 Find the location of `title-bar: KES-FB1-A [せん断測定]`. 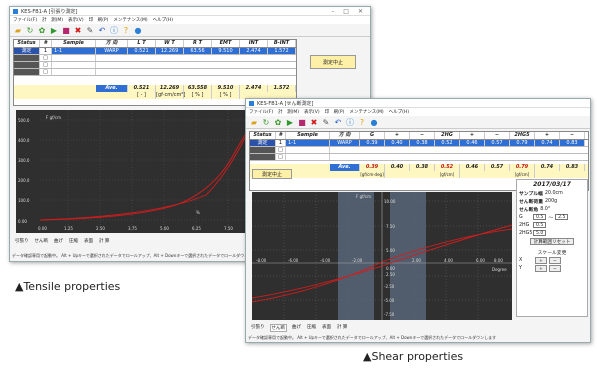

title-bar: KES-FB1-A [せん断測定] is located at coordinates (418, 103).